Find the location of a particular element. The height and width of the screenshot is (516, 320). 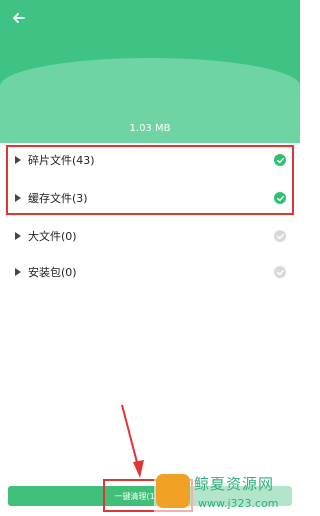

watermark: 鲸夏资源网 www.j323.com is located at coordinates (224, 492).